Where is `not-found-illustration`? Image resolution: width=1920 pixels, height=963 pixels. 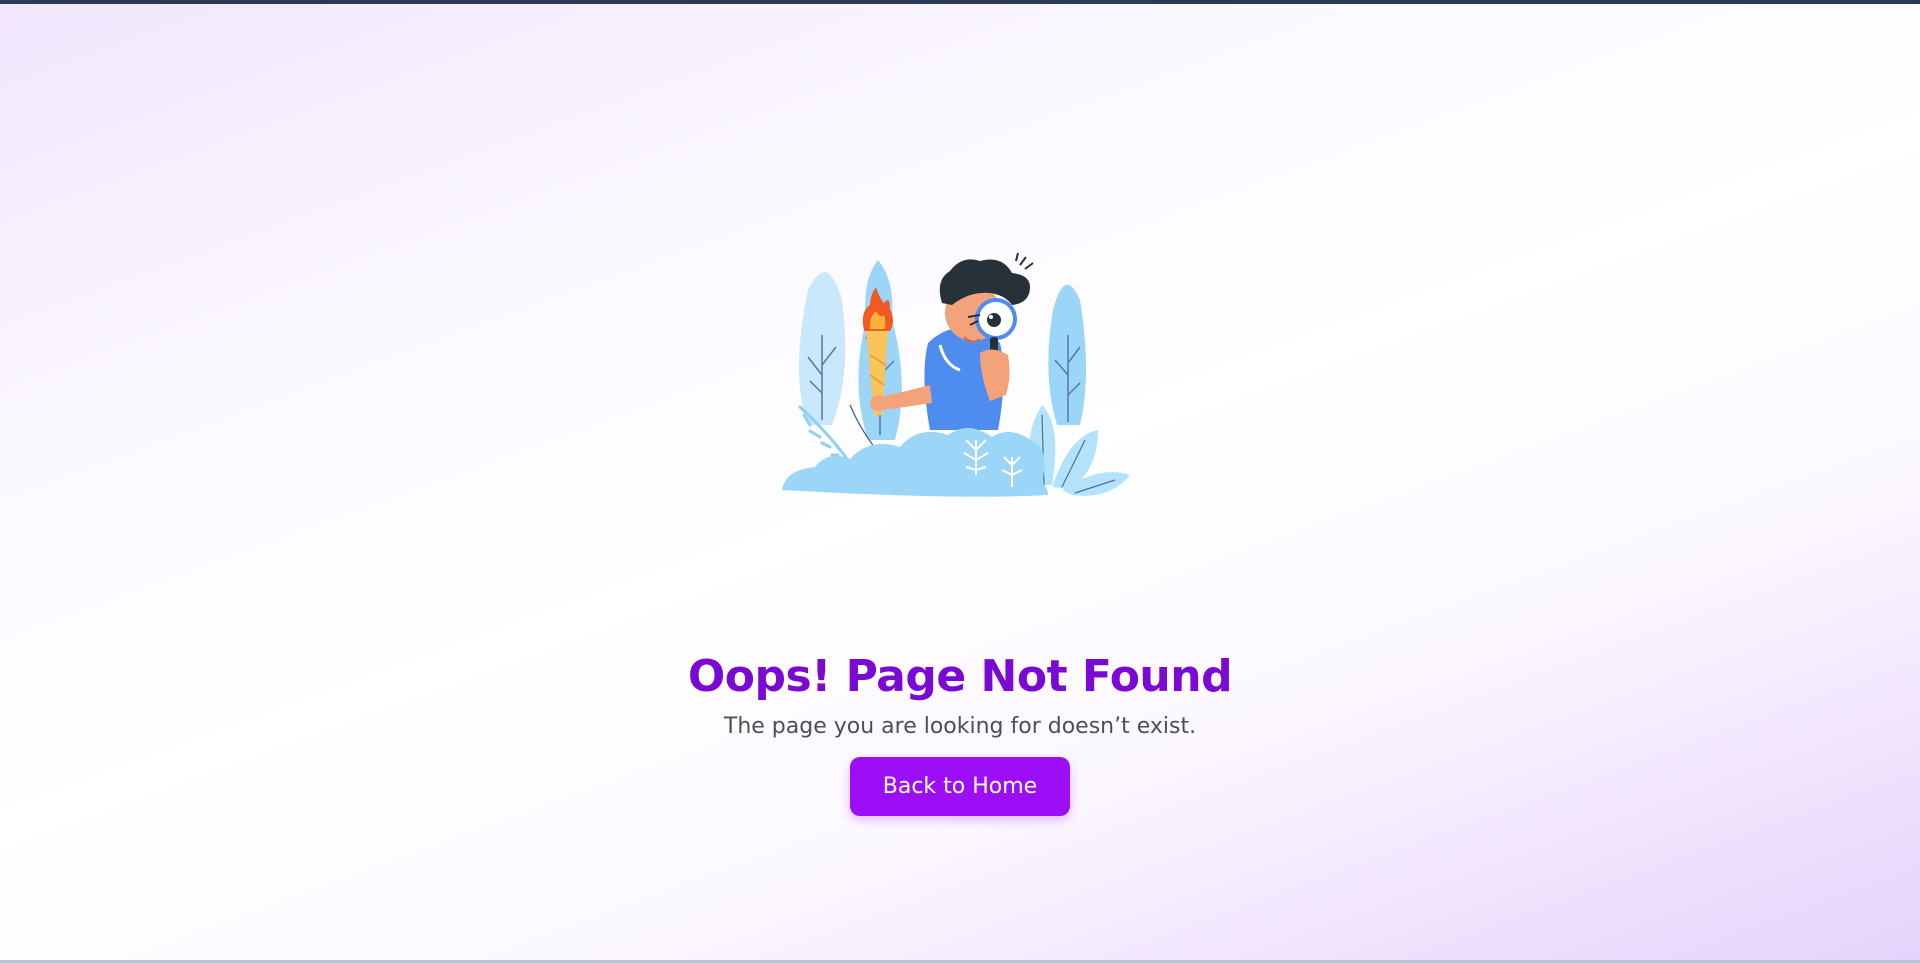
not-found-illustration is located at coordinates (956, 374).